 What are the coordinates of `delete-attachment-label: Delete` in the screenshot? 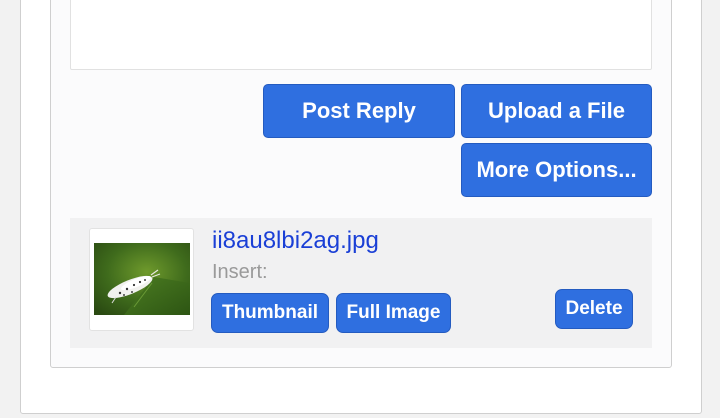 It's located at (594, 308).